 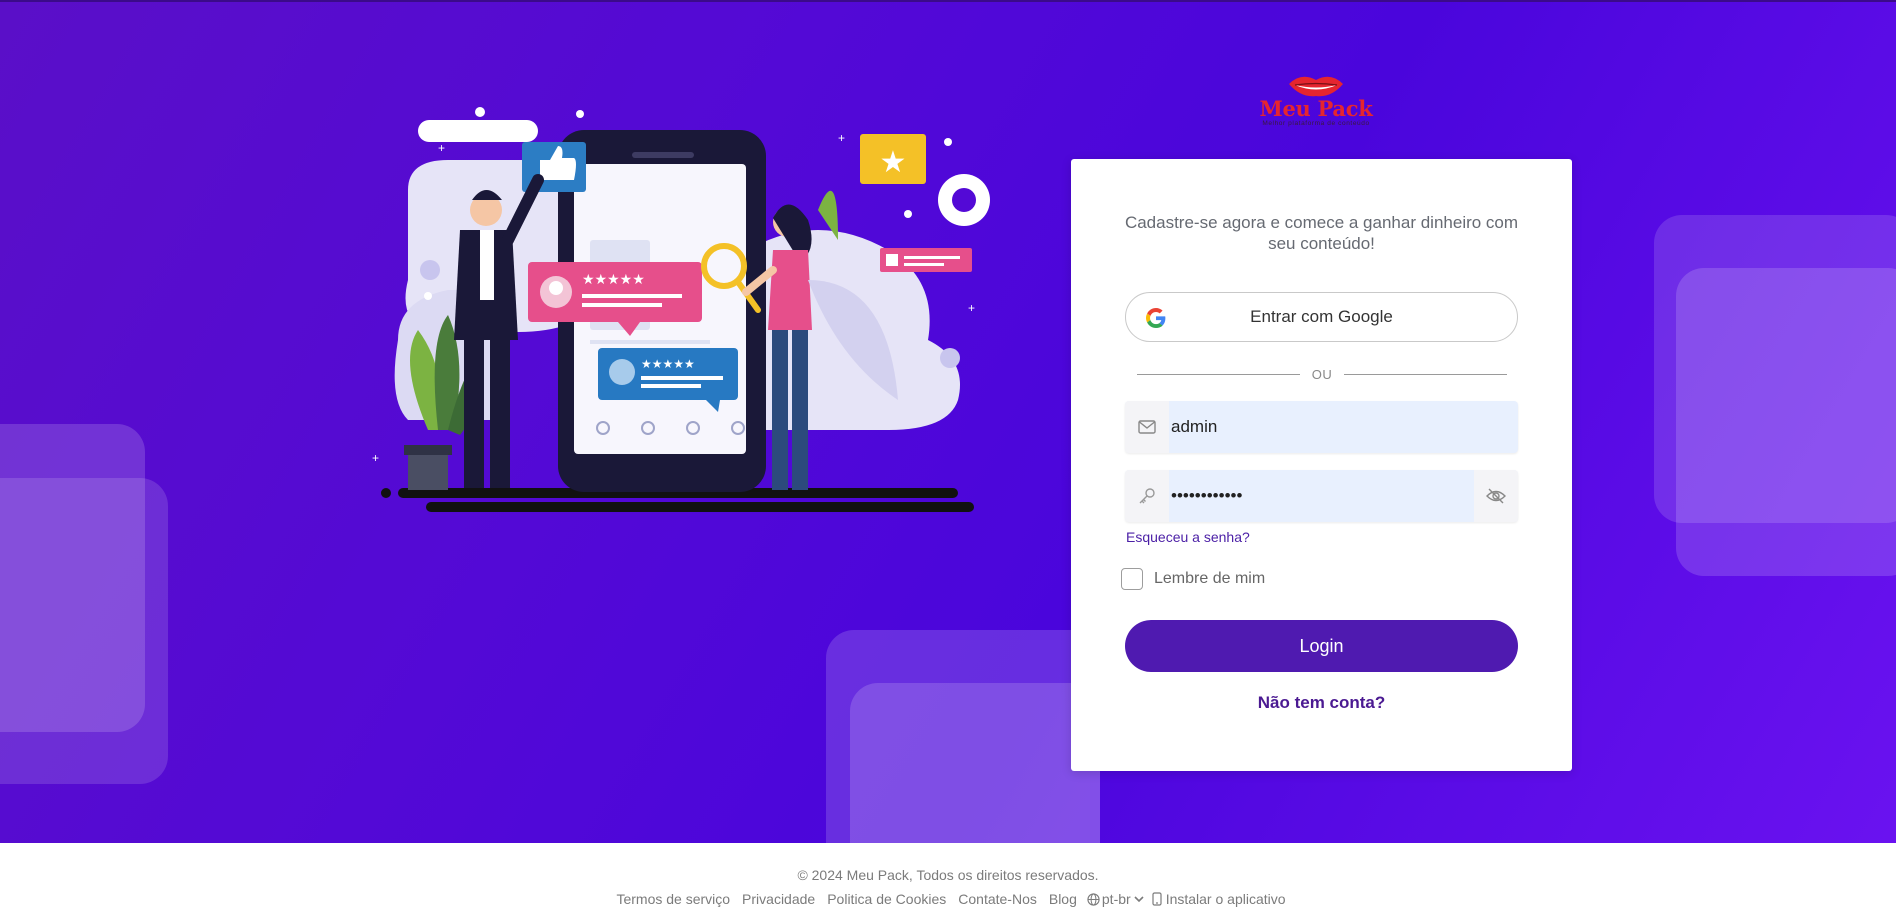 I want to click on language-selector: pt-br, so click(x=1115, y=899).